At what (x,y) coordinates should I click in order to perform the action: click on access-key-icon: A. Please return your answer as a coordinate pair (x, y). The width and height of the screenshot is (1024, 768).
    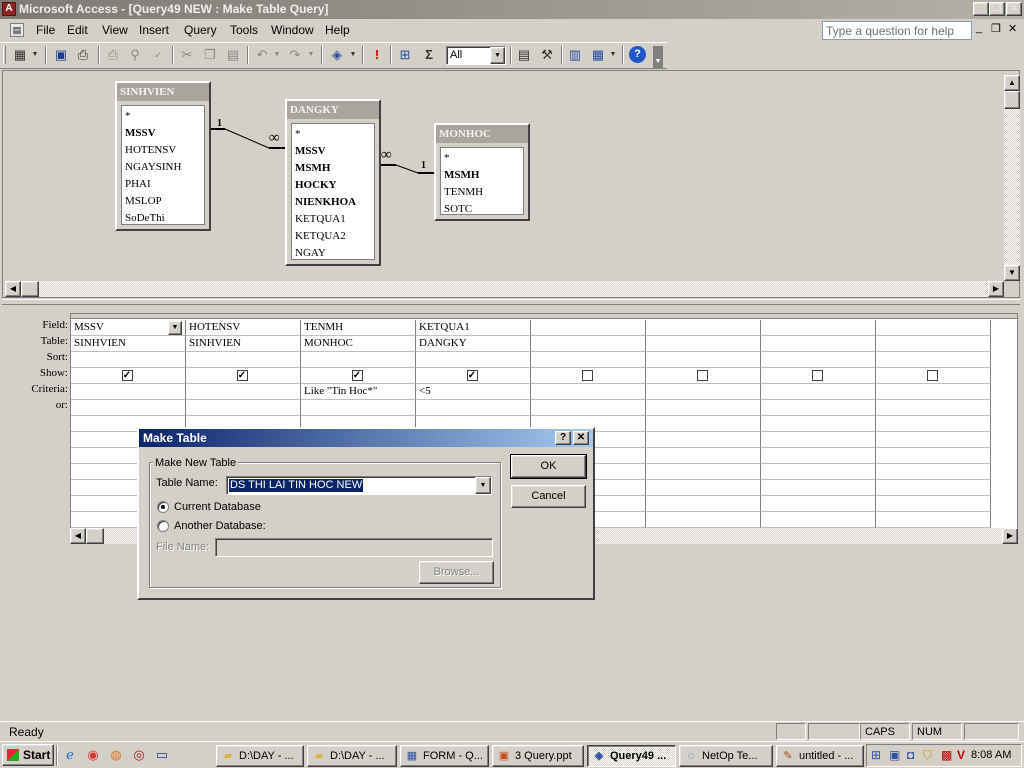
    Looking at the image, I should click on (9, 9).